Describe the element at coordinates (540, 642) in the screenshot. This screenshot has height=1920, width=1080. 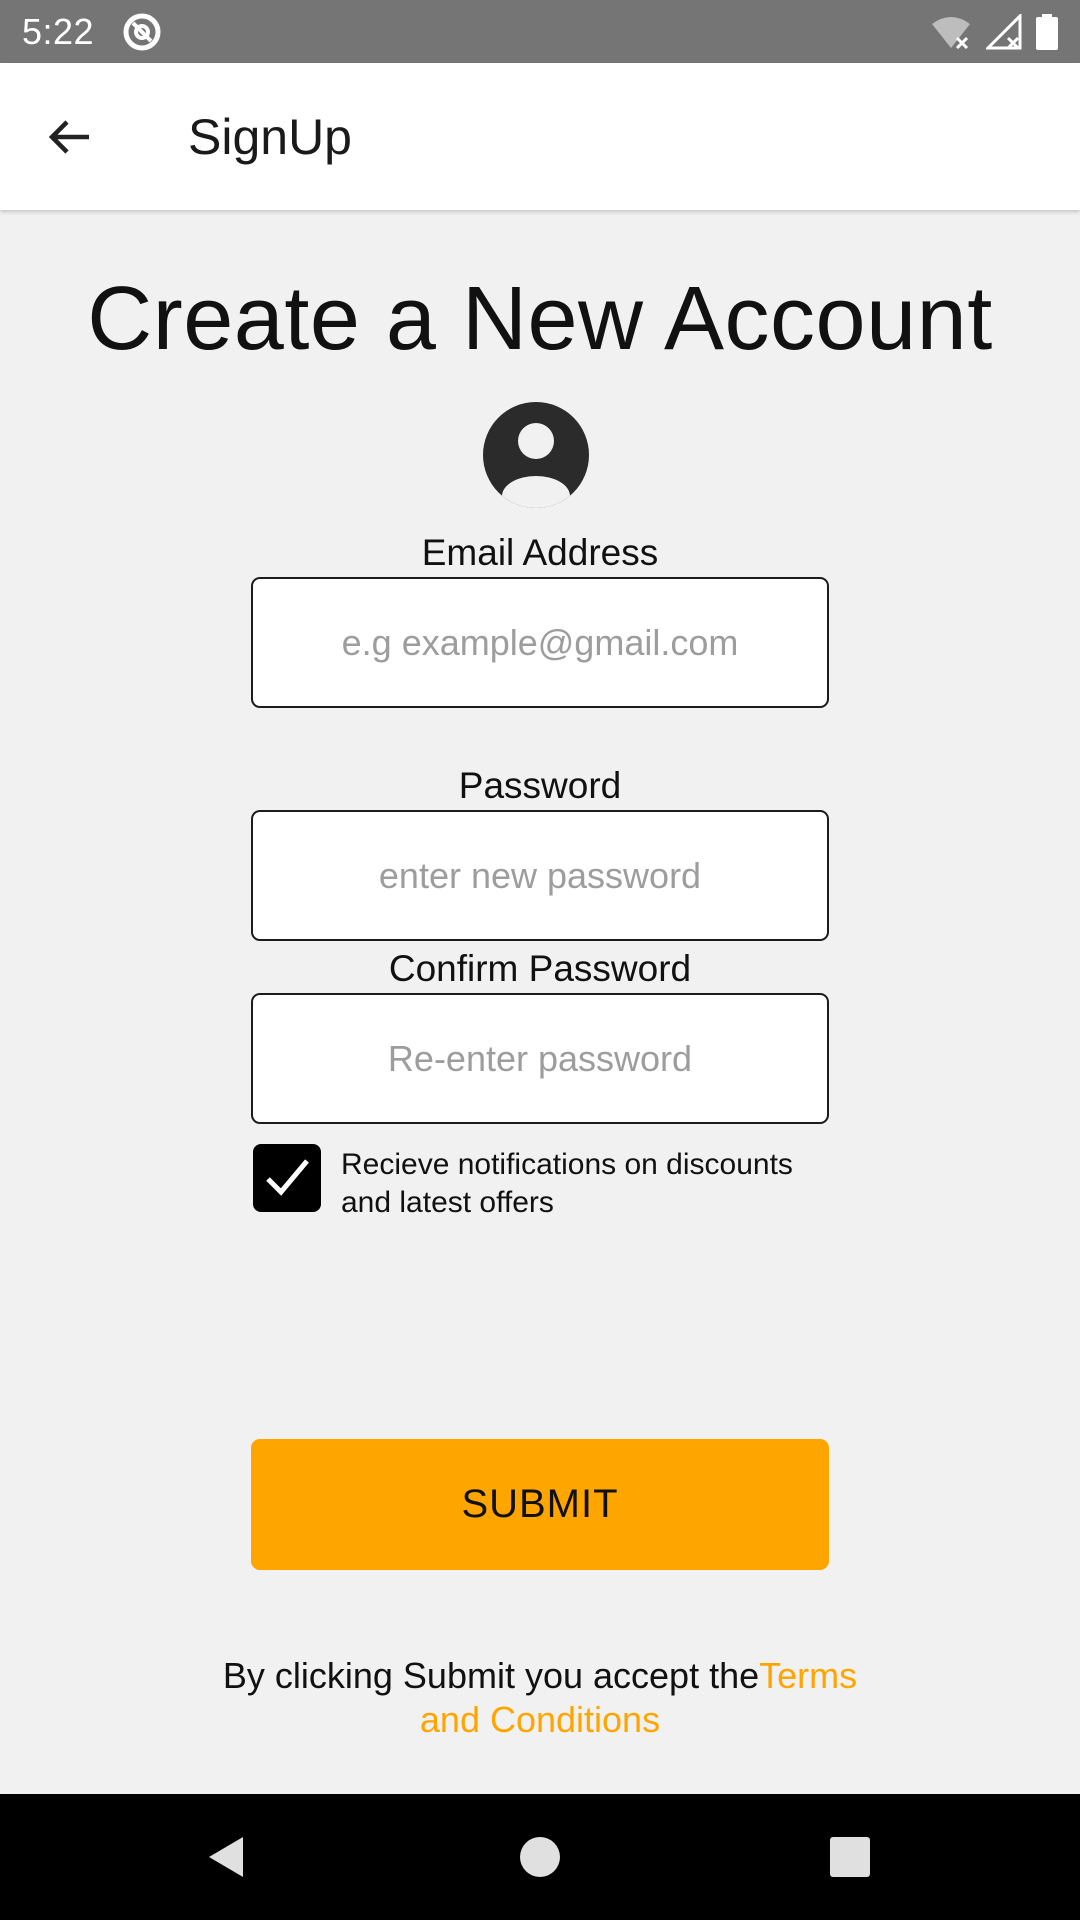
I see `email-field` at that location.